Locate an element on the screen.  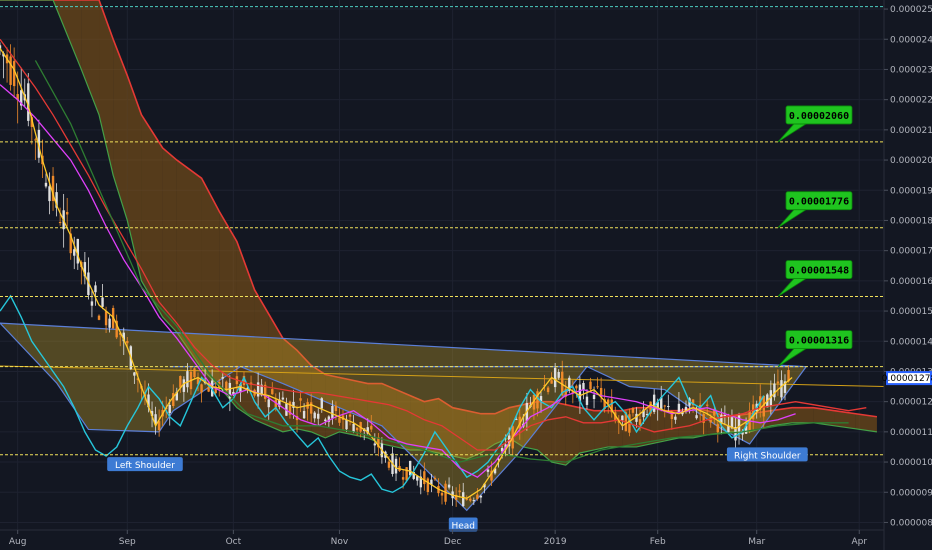
y-tick-label: 0.00002000 is located at coordinates (911, 161).